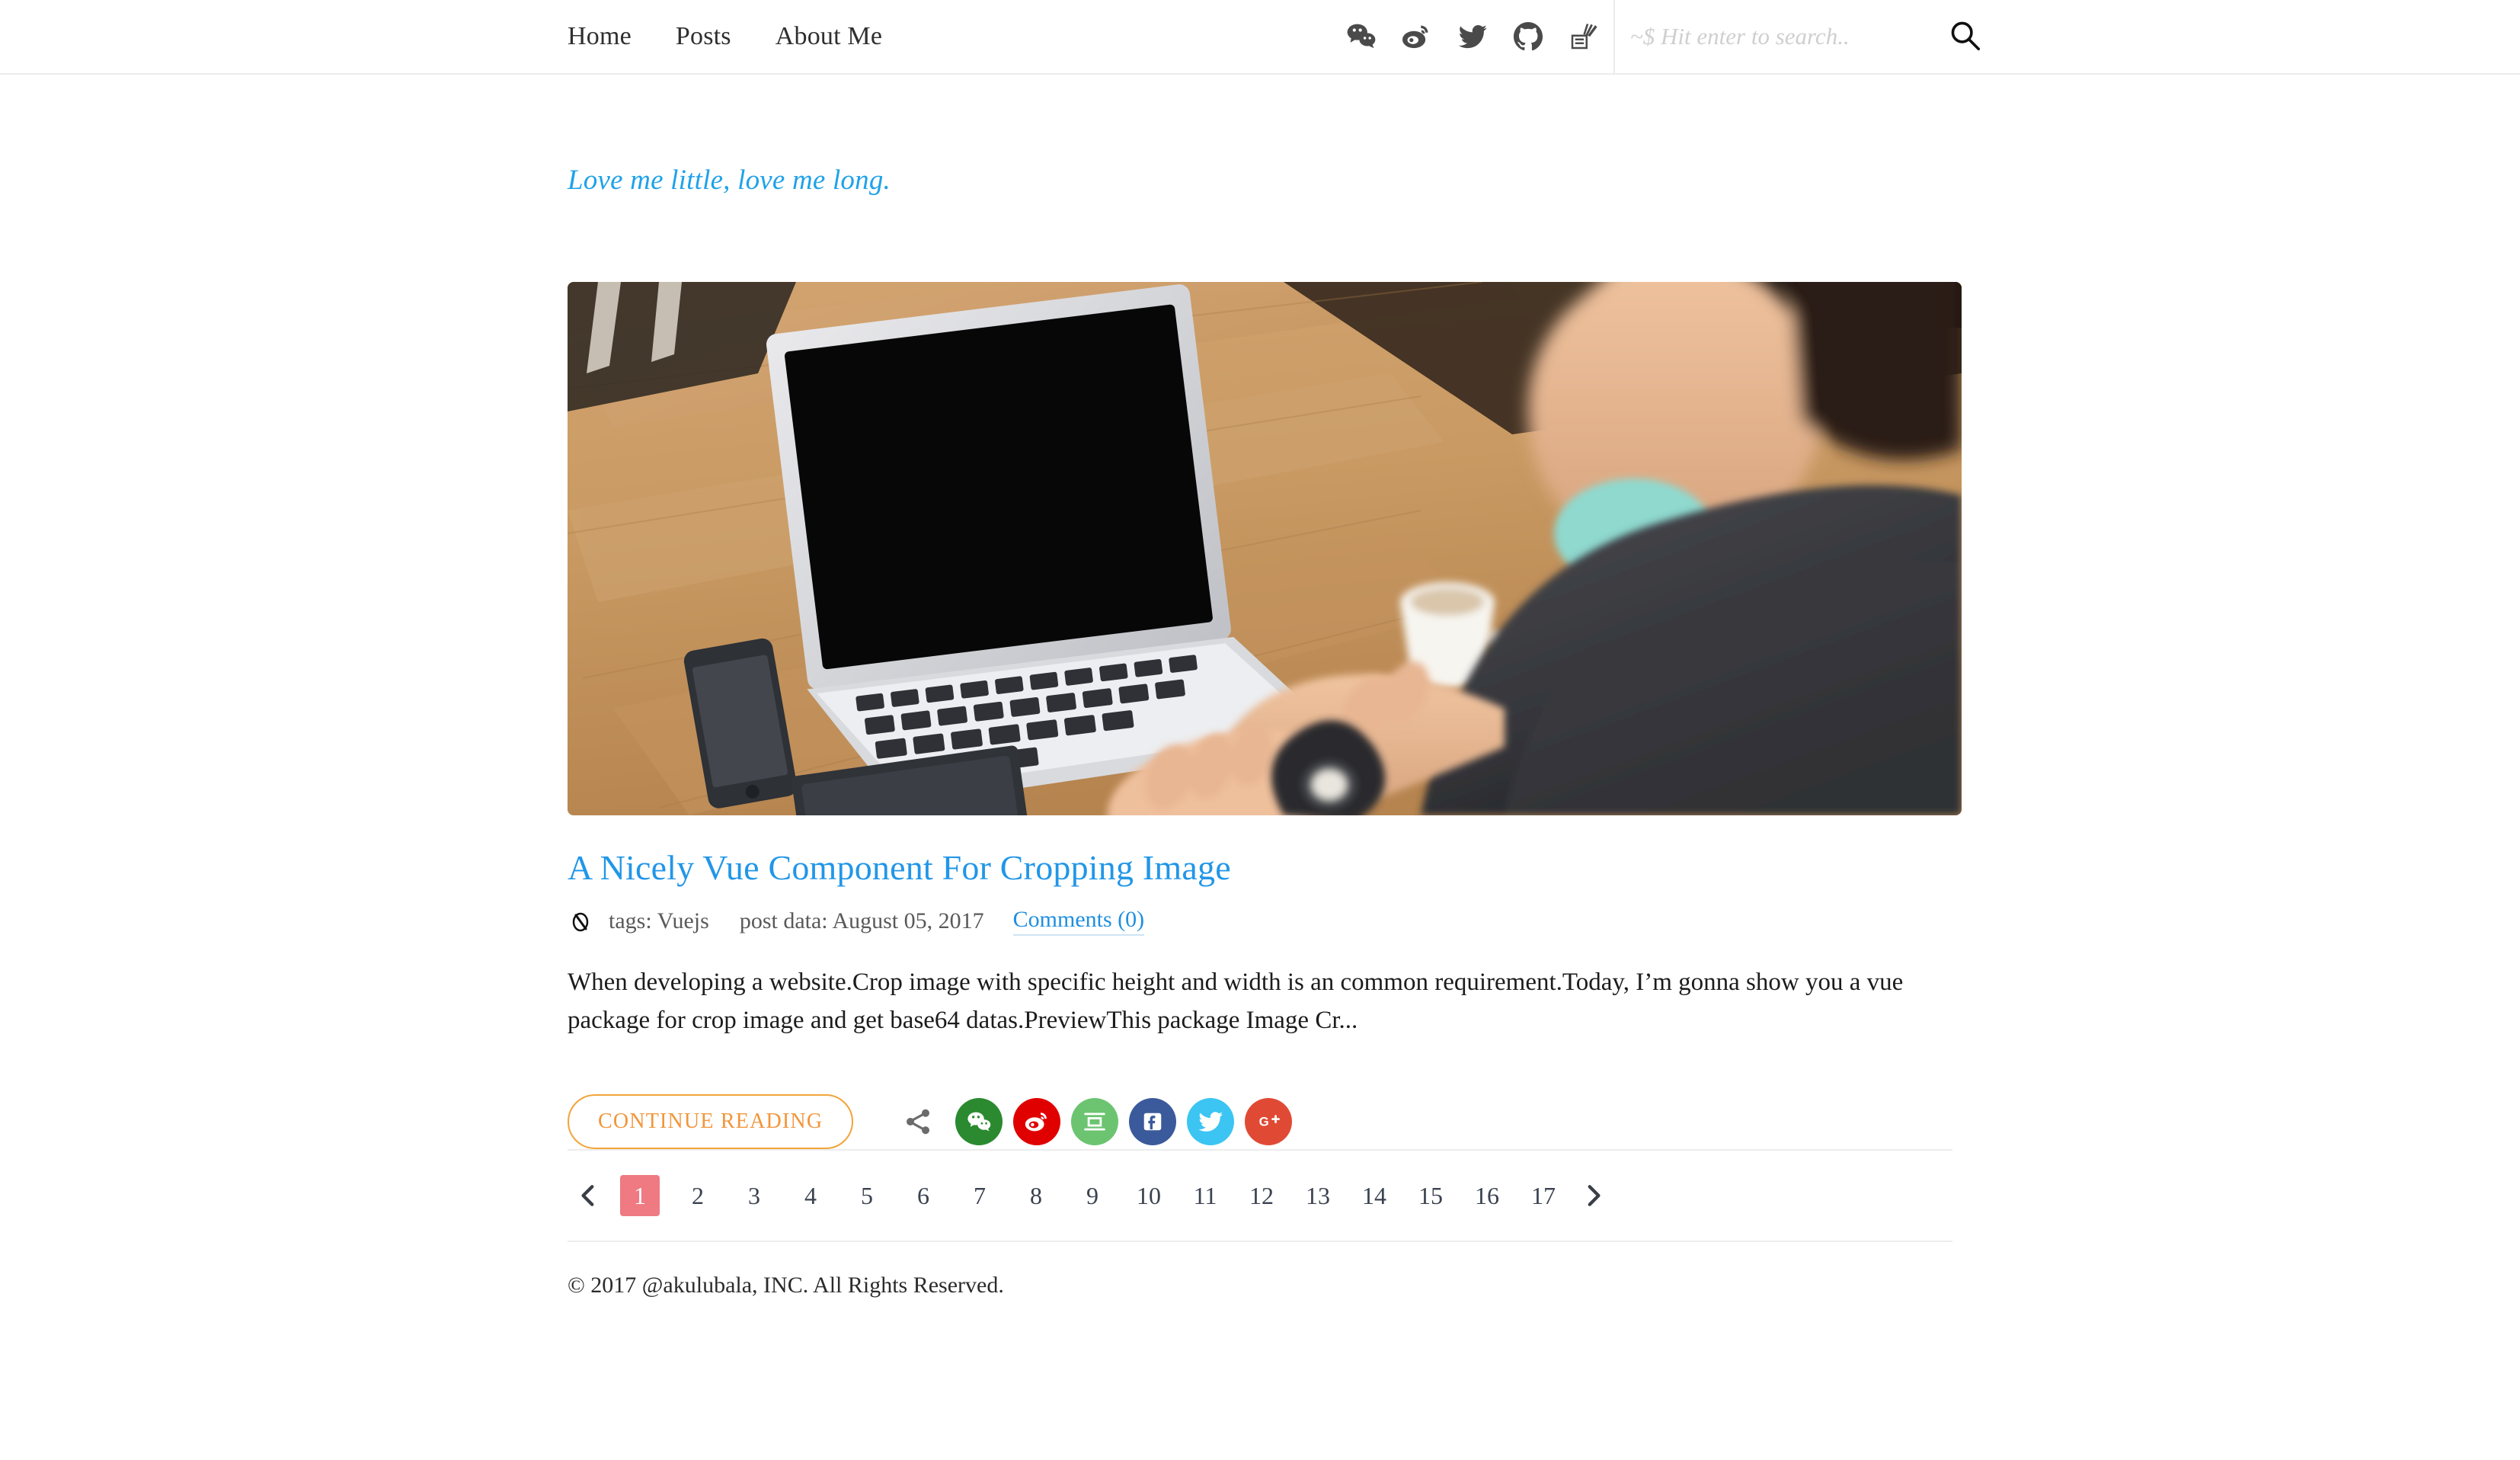 The height and width of the screenshot is (1460, 2520). I want to click on page-9: 9, so click(1092, 1195).